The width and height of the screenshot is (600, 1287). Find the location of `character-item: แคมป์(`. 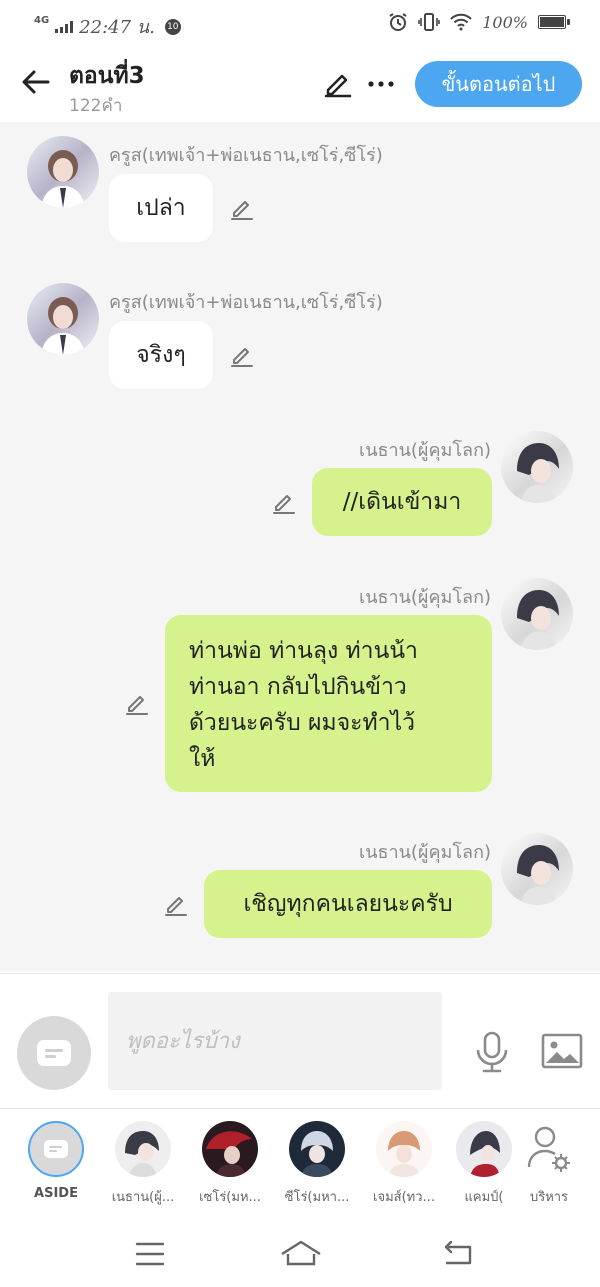

character-item: แคมป์( is located at coordinates (484, 1164).